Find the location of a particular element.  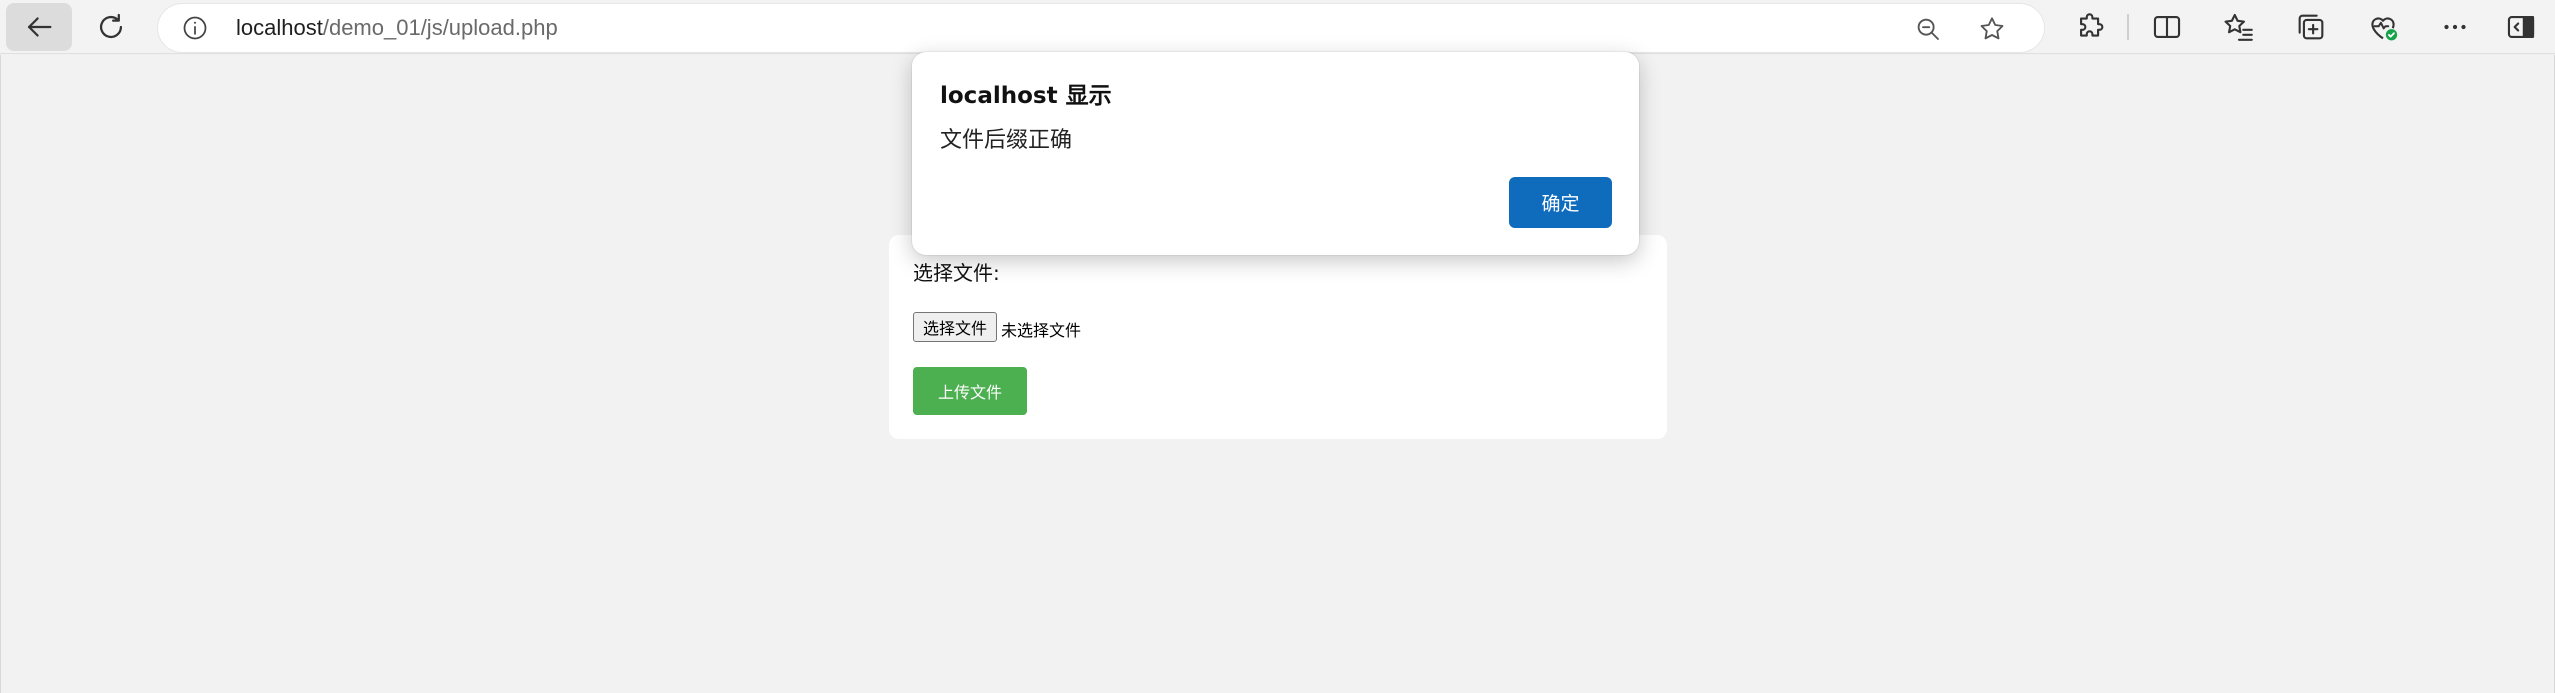

split-screen-icon is located at coordinates (2167, 27).